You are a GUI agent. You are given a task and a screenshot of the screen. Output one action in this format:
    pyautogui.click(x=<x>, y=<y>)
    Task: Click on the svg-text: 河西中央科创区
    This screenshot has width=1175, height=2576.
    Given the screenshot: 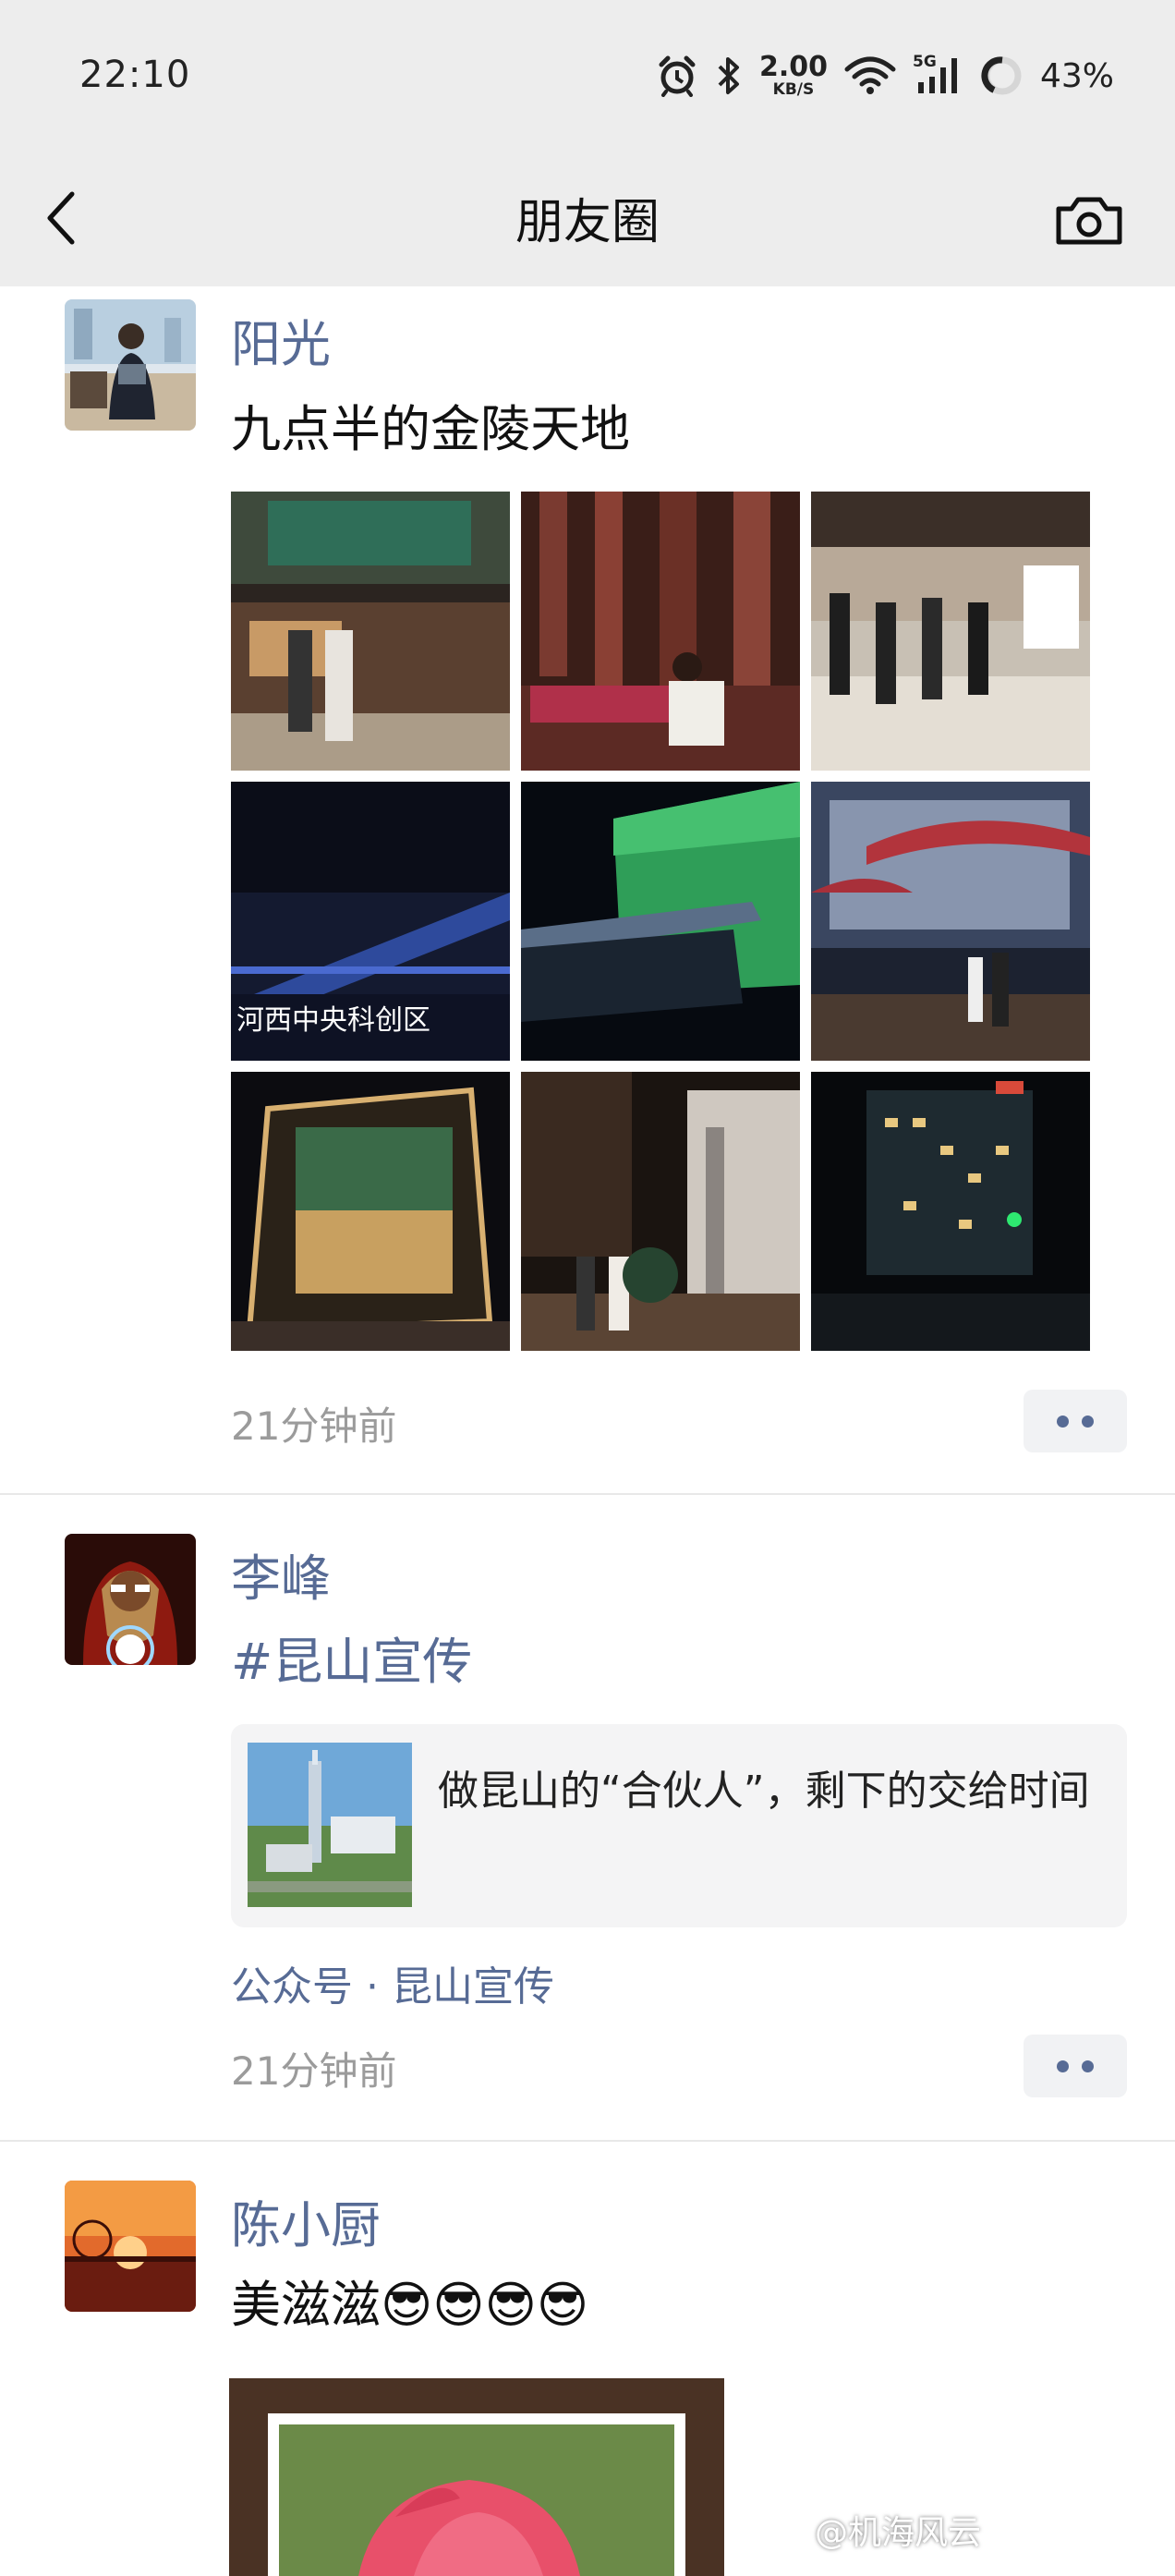 What is the action you would take?
    pyautogui.click(x=333, y=1021)
    